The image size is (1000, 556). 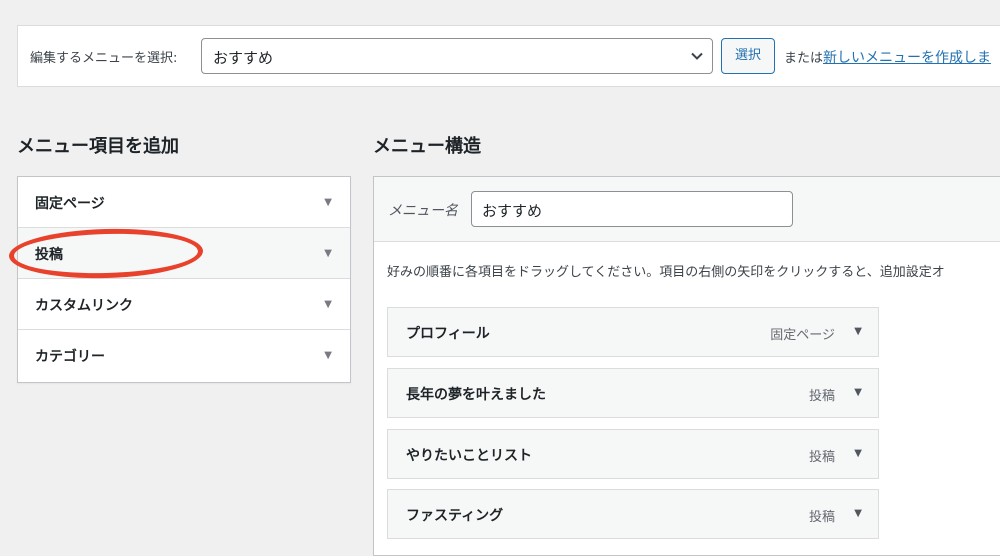 What do you see at coordinates (512, 211) in the screenshot?
I see `menu-name-value: おすすめ` at bounding box center [512, 211].